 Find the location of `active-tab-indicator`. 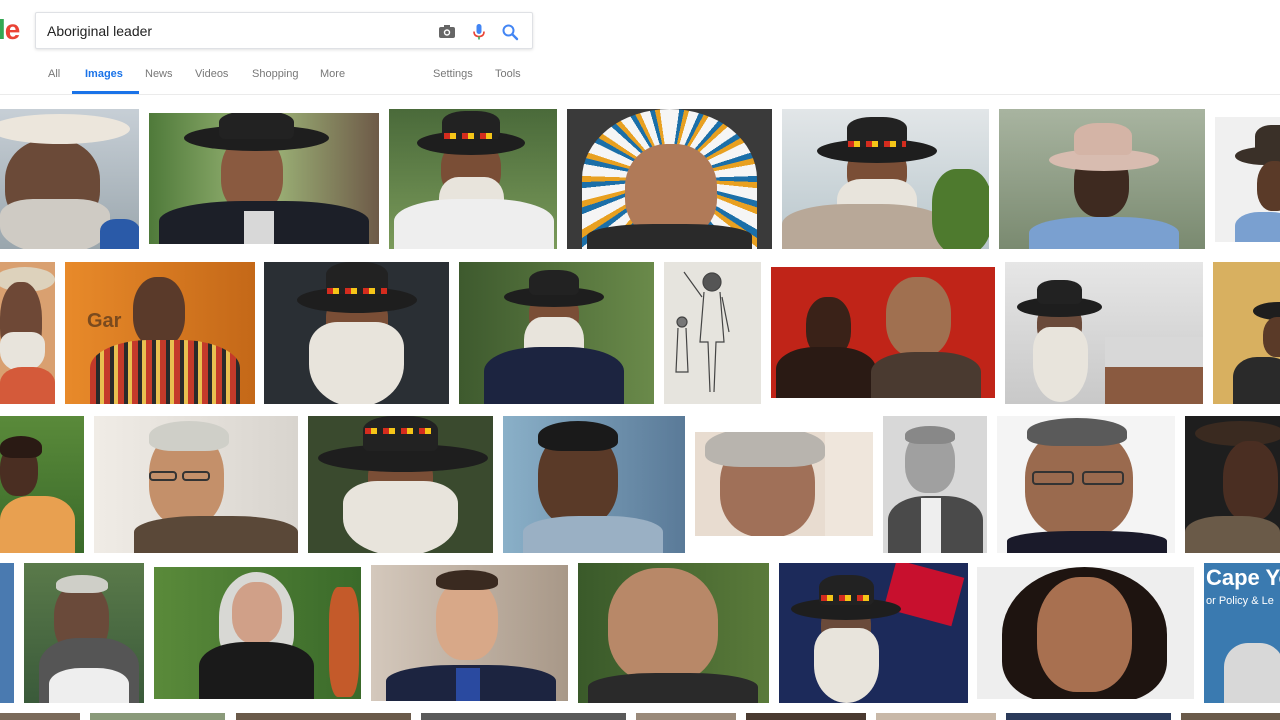

active-tab-indicator is located at coordinates (105, 92).